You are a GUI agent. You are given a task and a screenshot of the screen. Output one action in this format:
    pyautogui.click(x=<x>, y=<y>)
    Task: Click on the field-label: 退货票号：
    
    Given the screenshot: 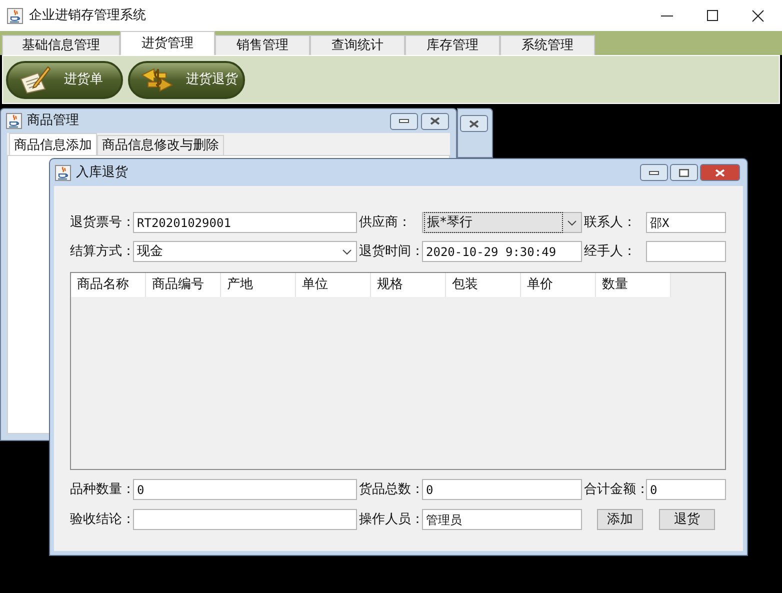 What is the action you would take?
    pyautogui.click(x=101, y=223)
    